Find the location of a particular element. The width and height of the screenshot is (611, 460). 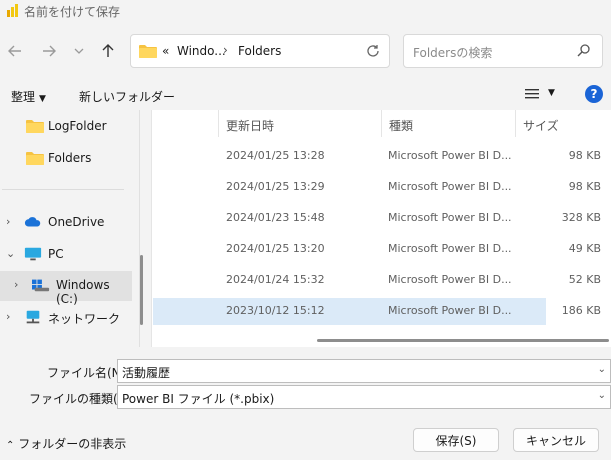

chevron-down-icon is located at coordinates (79, 51).